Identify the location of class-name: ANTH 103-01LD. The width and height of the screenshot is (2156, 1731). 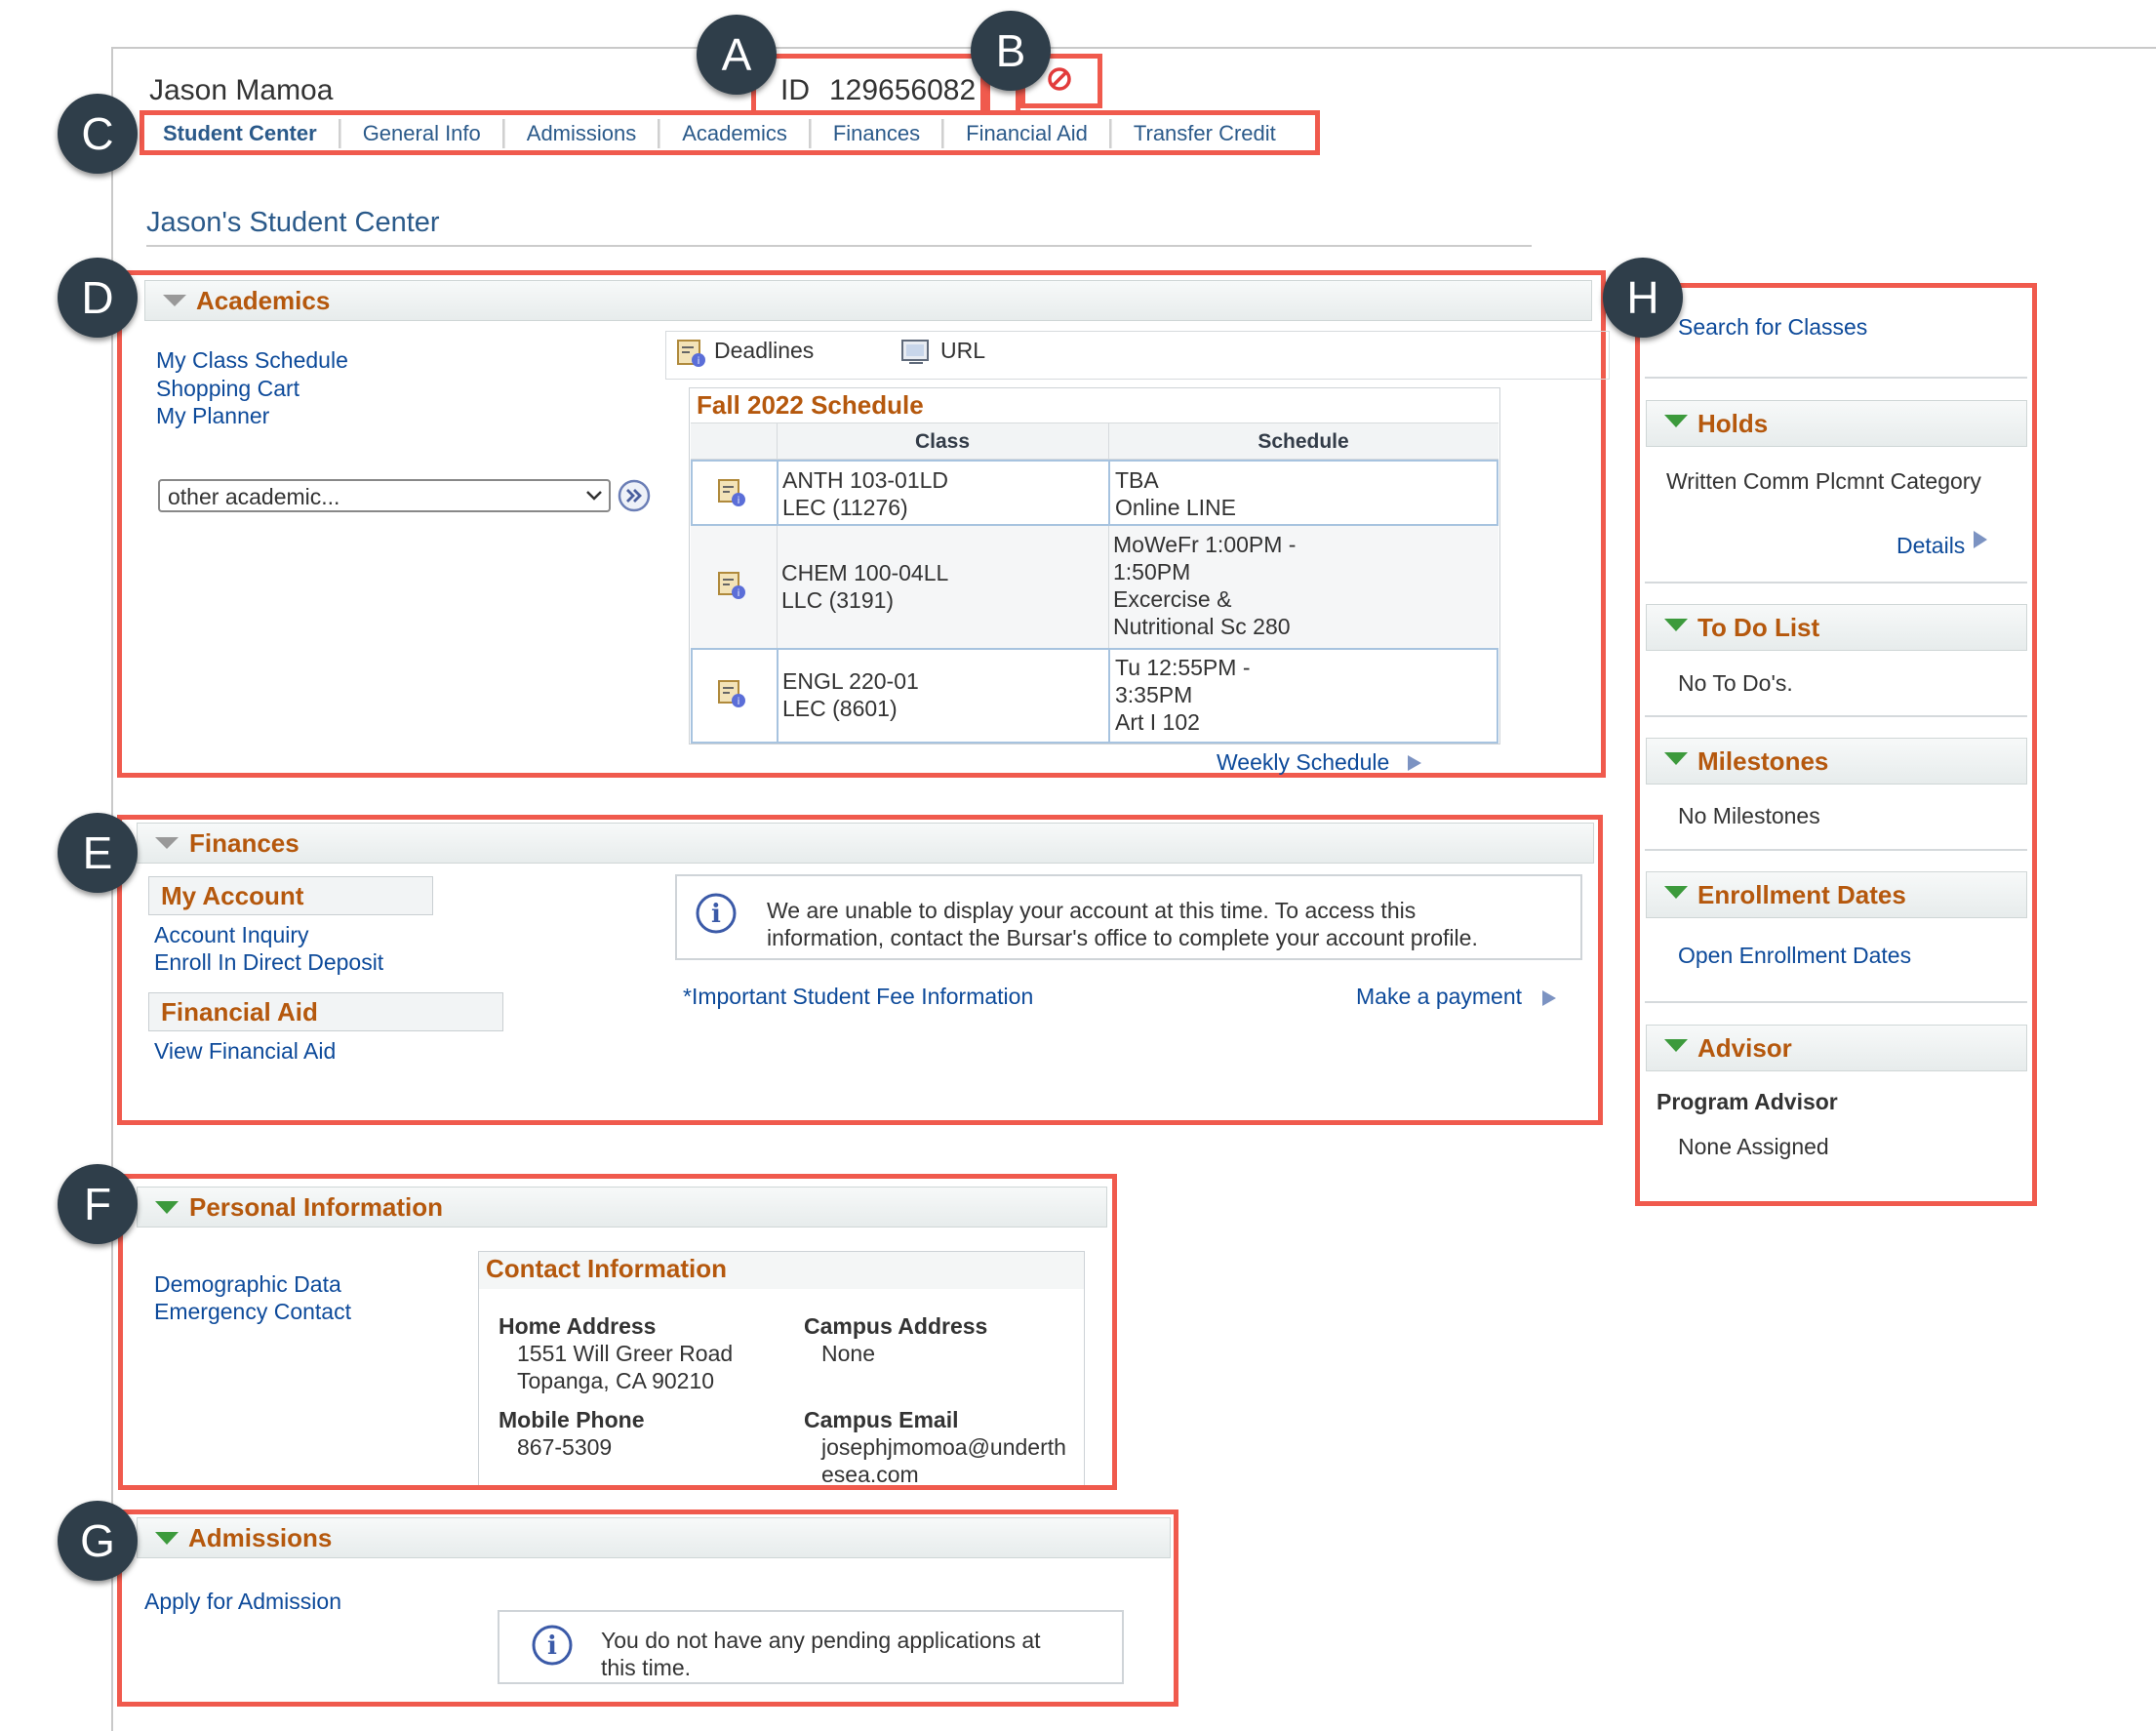
(865, 480).